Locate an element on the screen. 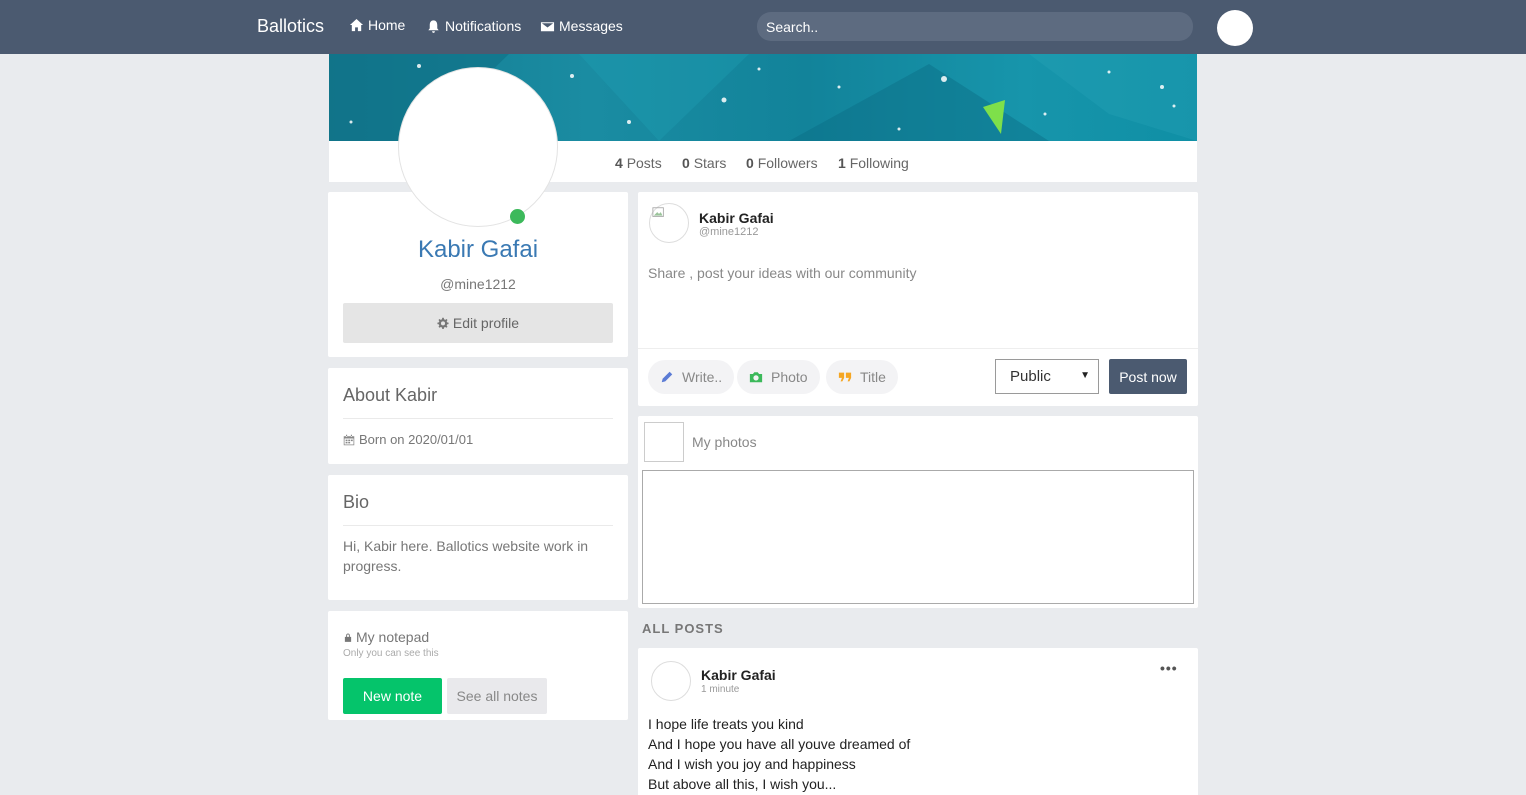 The image size is (1526, 795). photos-card: My photos is located at coordinates (918, 512).